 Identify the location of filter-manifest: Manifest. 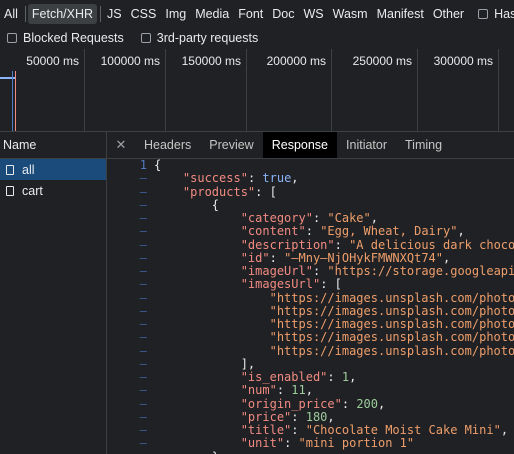
(400, 14).